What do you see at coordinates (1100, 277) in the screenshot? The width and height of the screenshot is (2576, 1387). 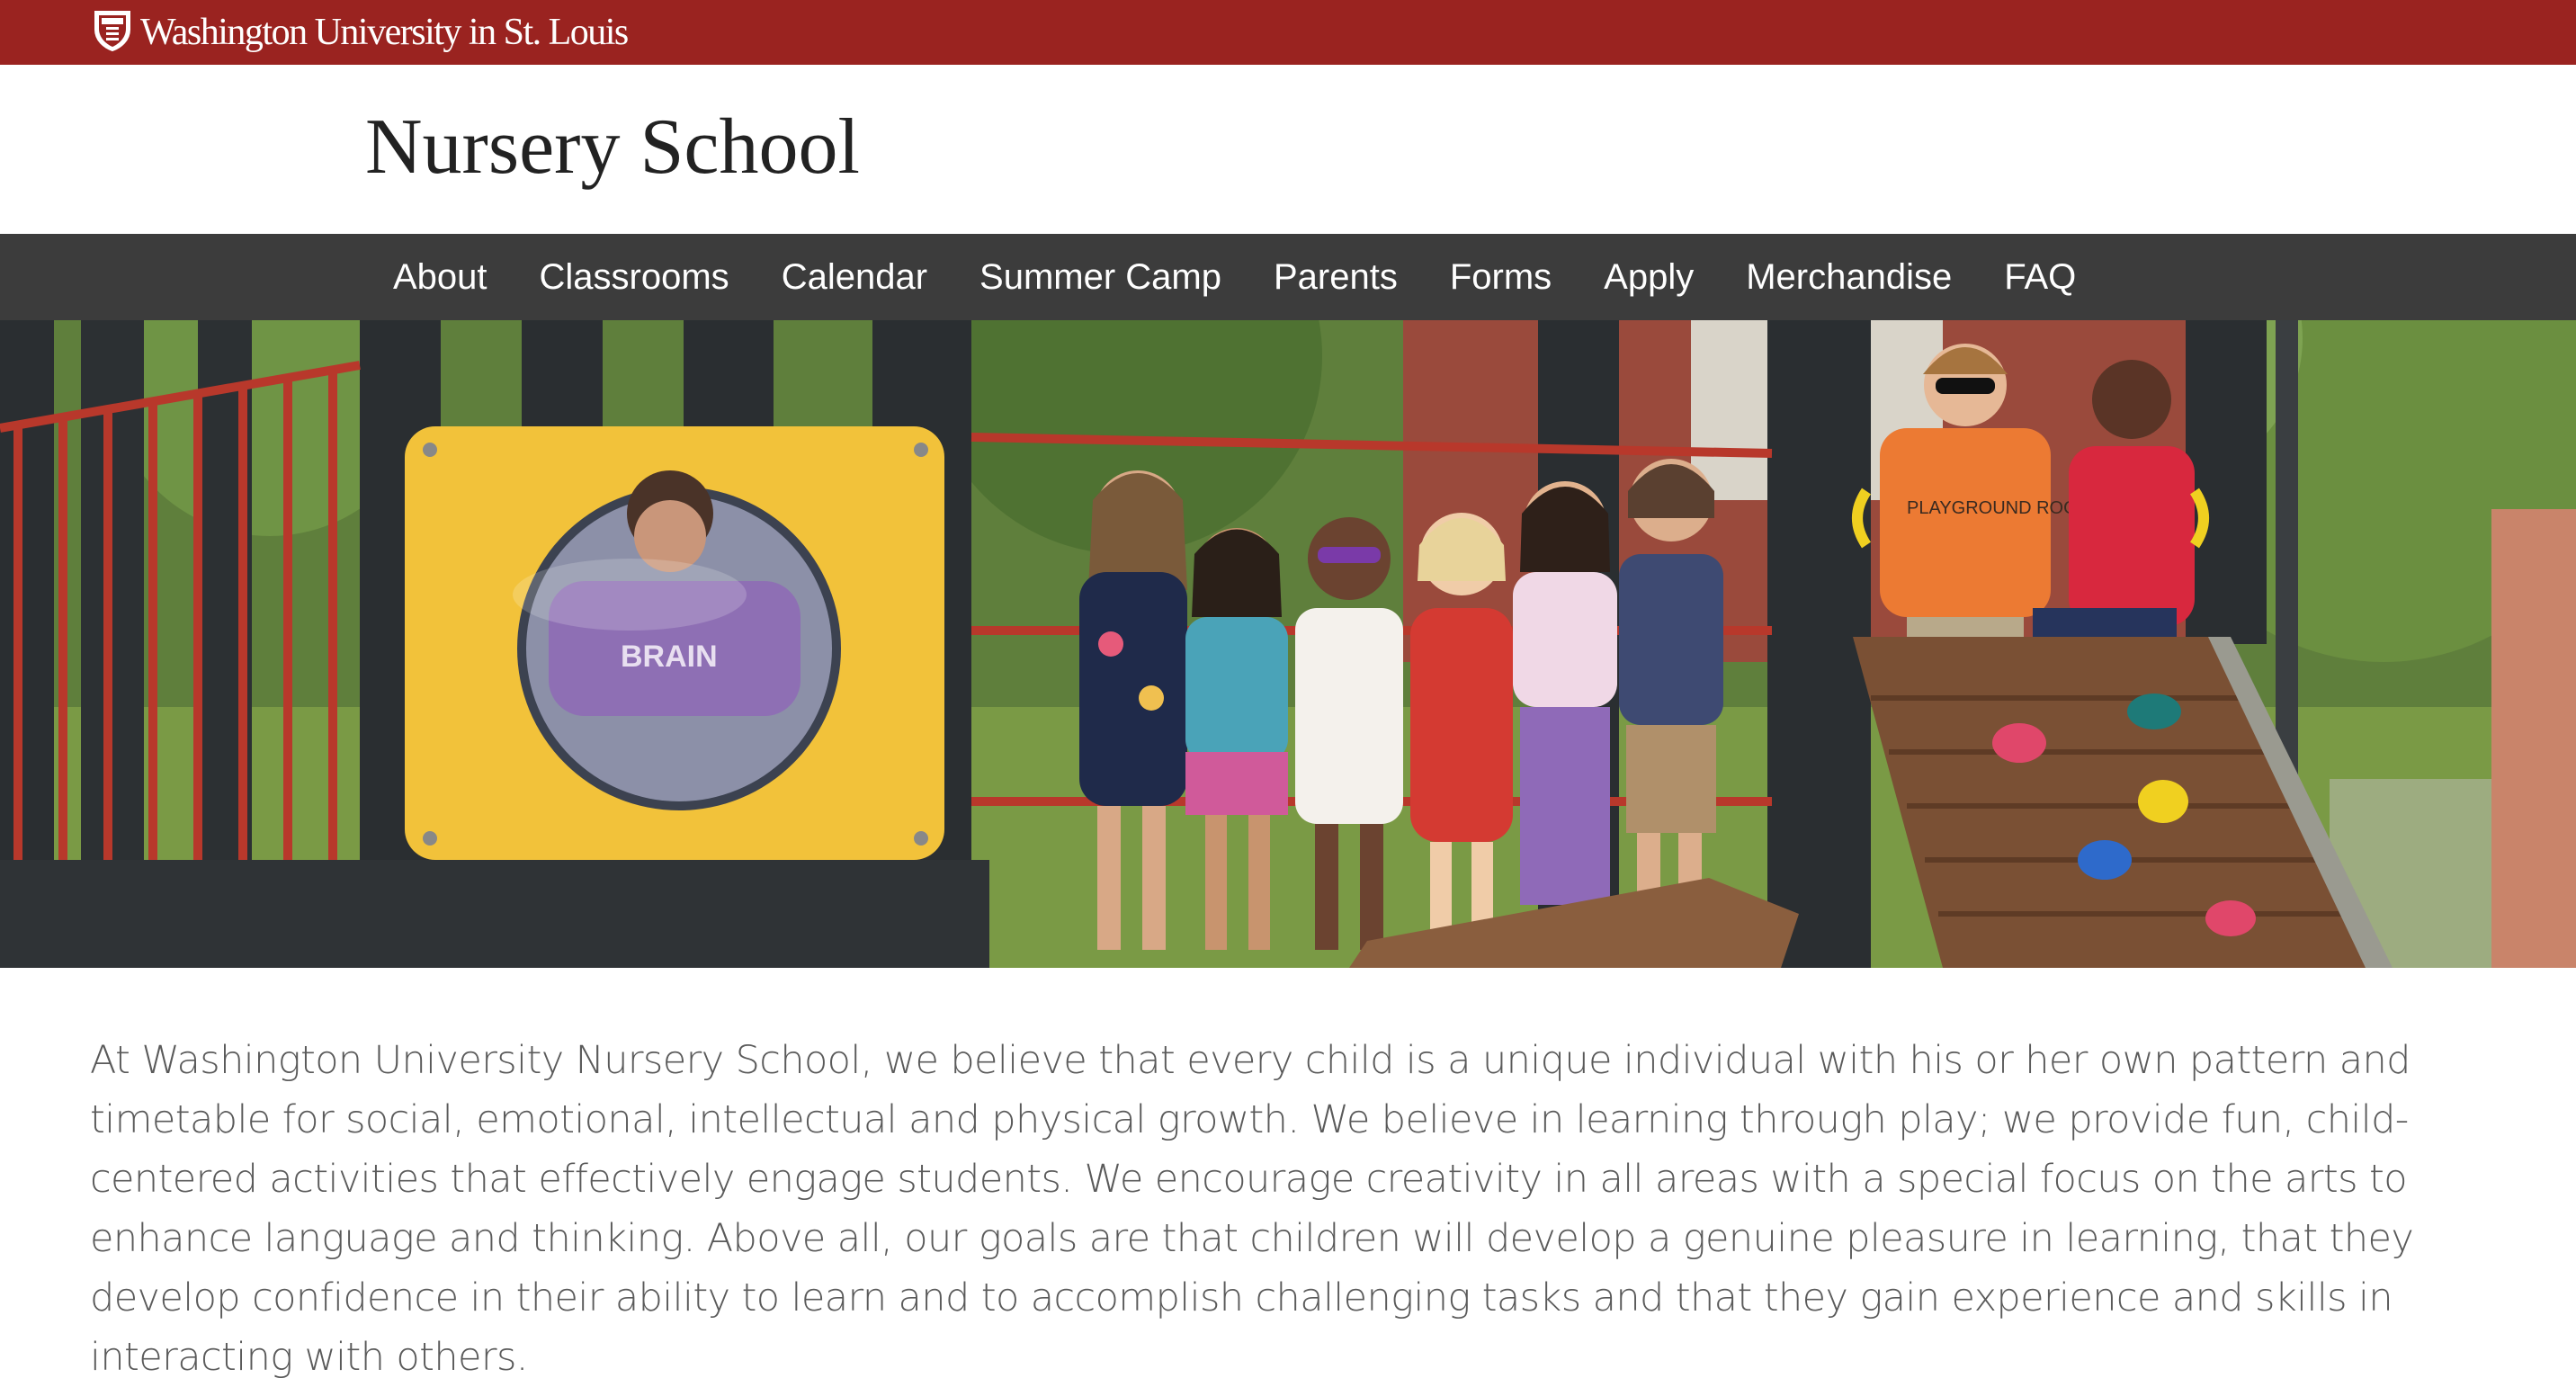 I see `nav-item-summer-camp: Summer Camp` at bounding box center [1100, 277].